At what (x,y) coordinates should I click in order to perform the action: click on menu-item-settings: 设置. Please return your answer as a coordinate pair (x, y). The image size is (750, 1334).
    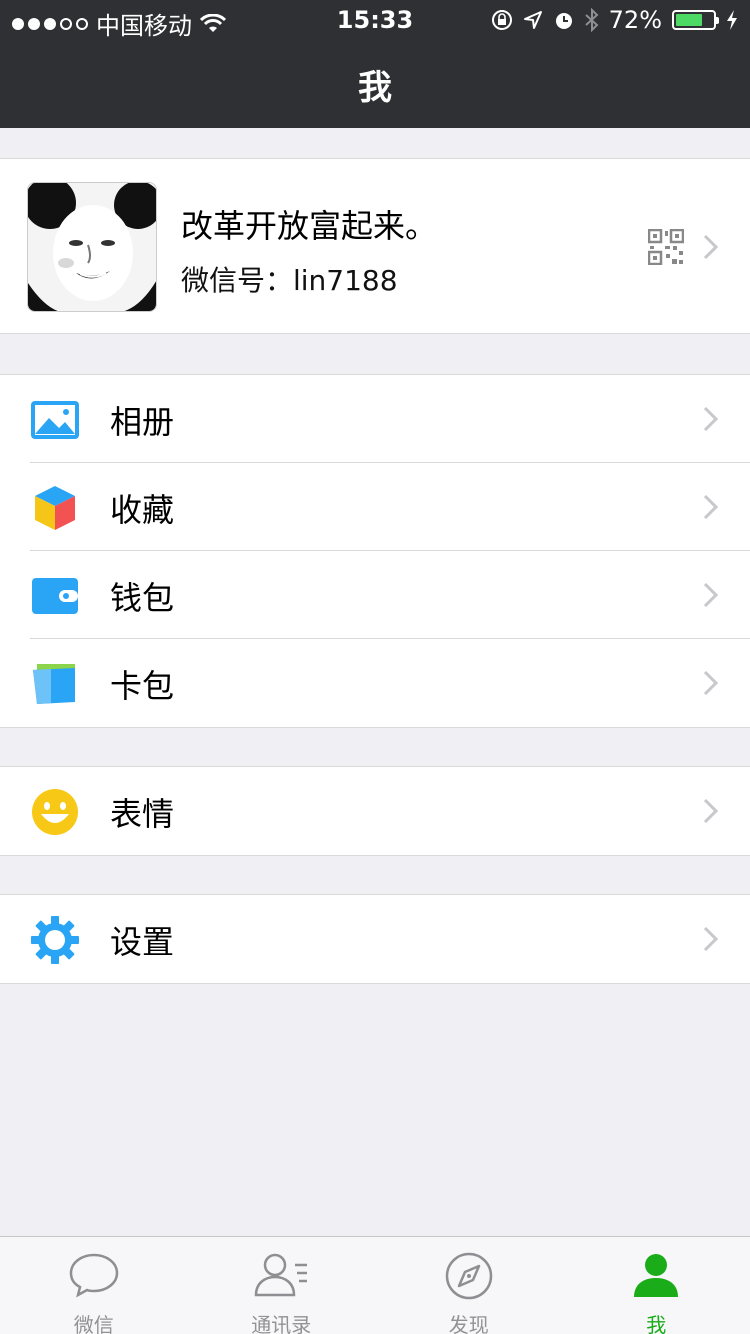
    Looking at the image, I should click on (375, 939).